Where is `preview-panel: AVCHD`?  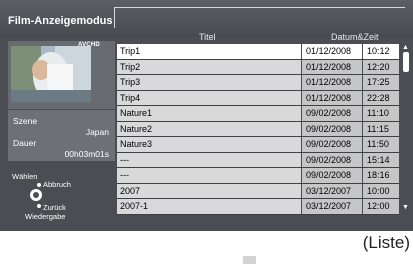
preview-panel: AVCHD is located at coordinates (61, 75).